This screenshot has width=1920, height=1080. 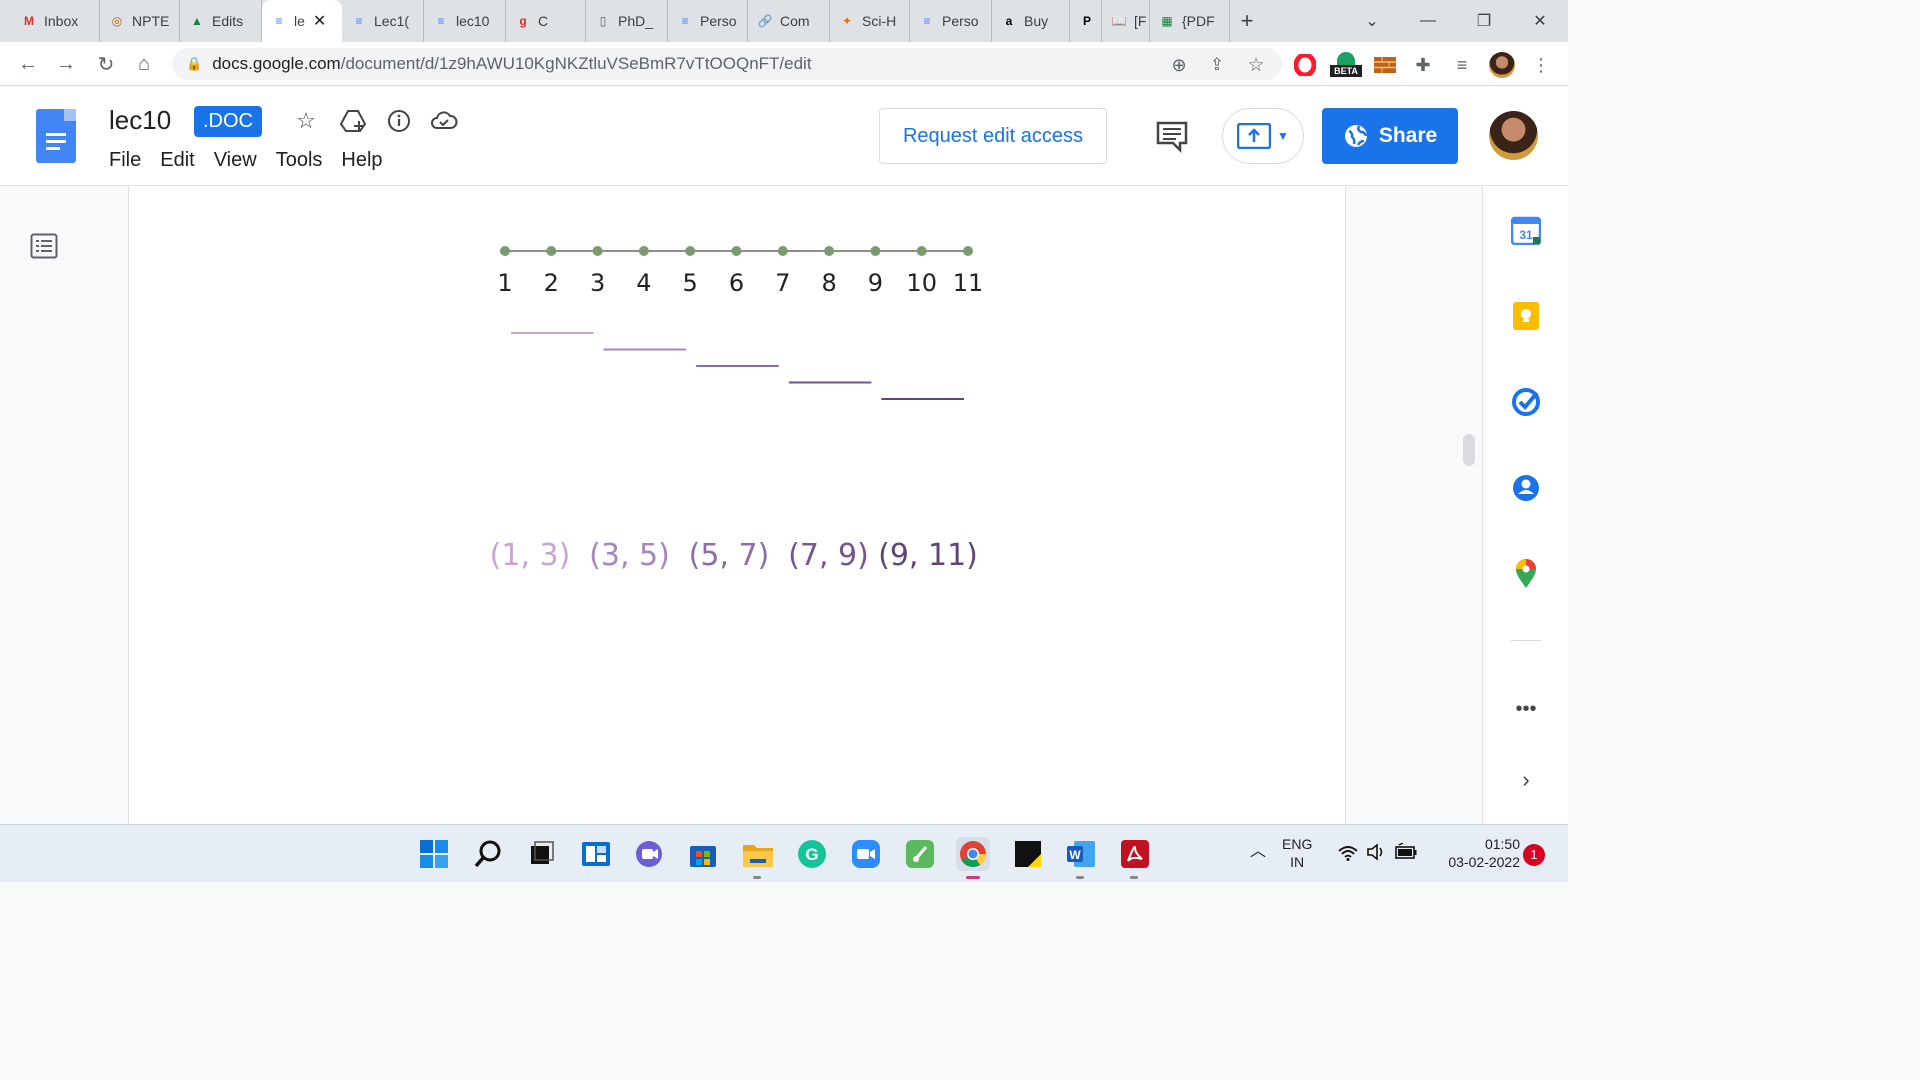 What do you see at coordinates (1263, 136) in the screenshot?
I see `present-button: ▼` at bounding box center [1263, 136].